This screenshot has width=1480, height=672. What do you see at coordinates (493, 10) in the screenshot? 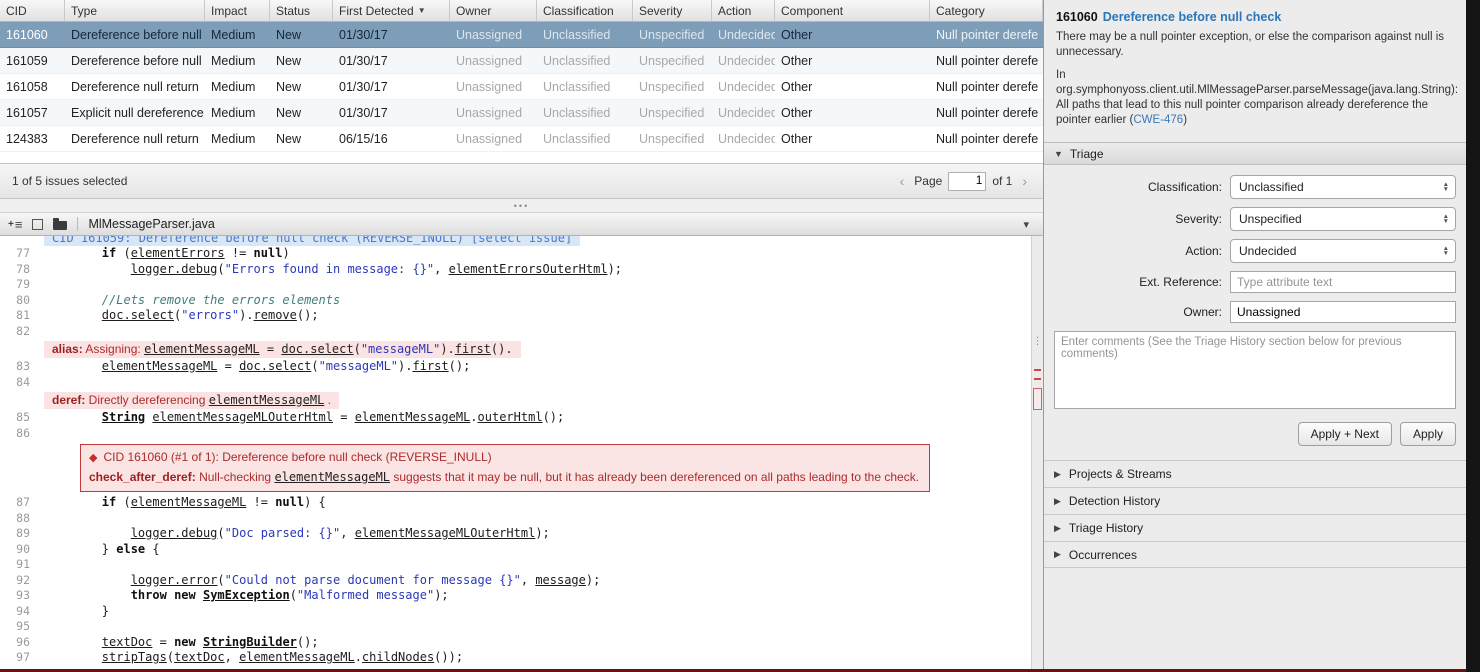
I see `column-header-owner: Owner` at bounding box center [493, 10].